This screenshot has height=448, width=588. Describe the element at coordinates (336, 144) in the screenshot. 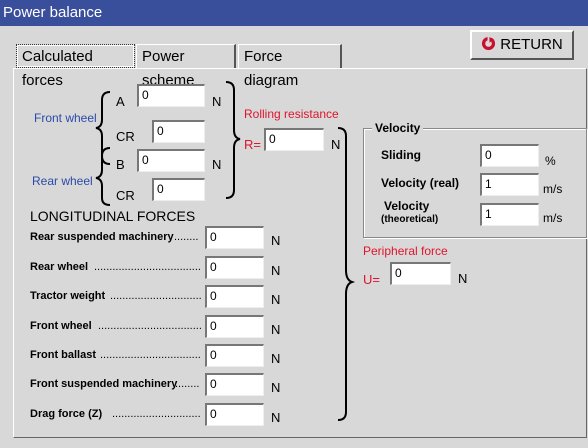

I see `rolling-resistance-unit: N` at that location.